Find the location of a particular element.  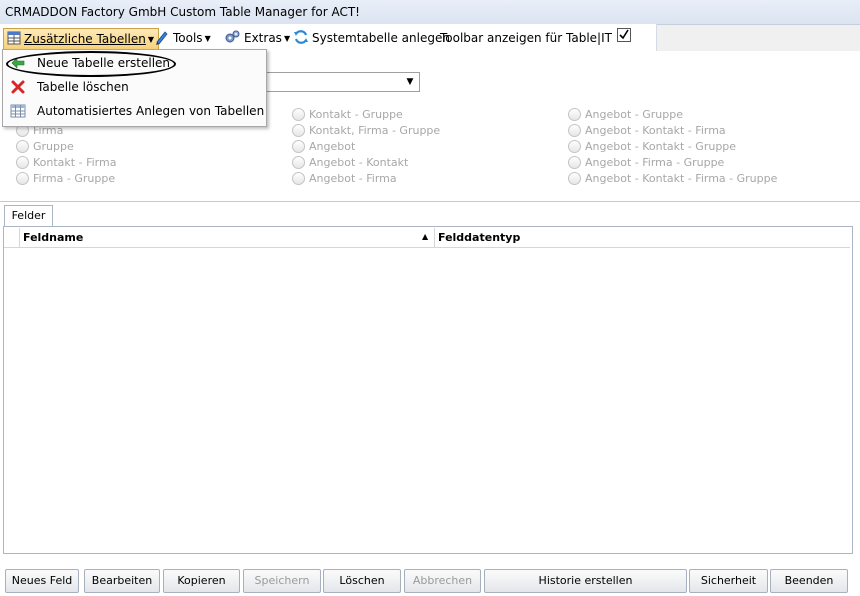

grid-header: Feldname ▲ Felddatentyp is located at coordinates (427, 238).